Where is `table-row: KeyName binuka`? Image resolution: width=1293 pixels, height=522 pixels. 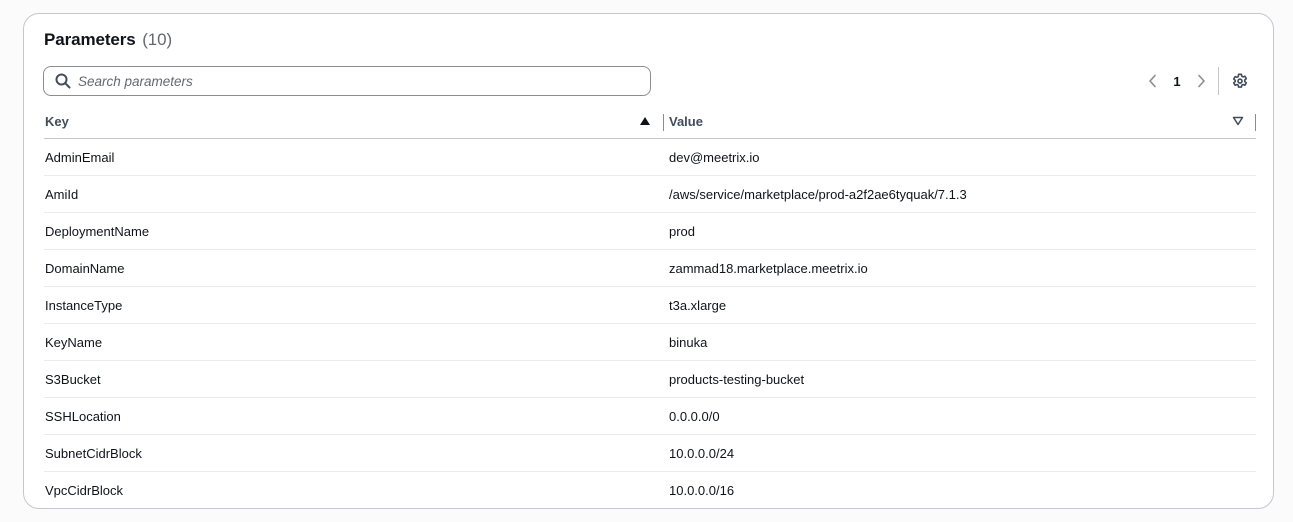
table-row: KeyName binuka is located at coordinates (650, 342).